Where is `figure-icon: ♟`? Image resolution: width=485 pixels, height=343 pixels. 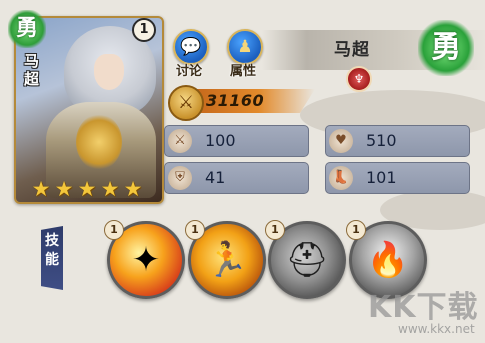 figure-icon: ♟ is located at coordinates (245, 47).